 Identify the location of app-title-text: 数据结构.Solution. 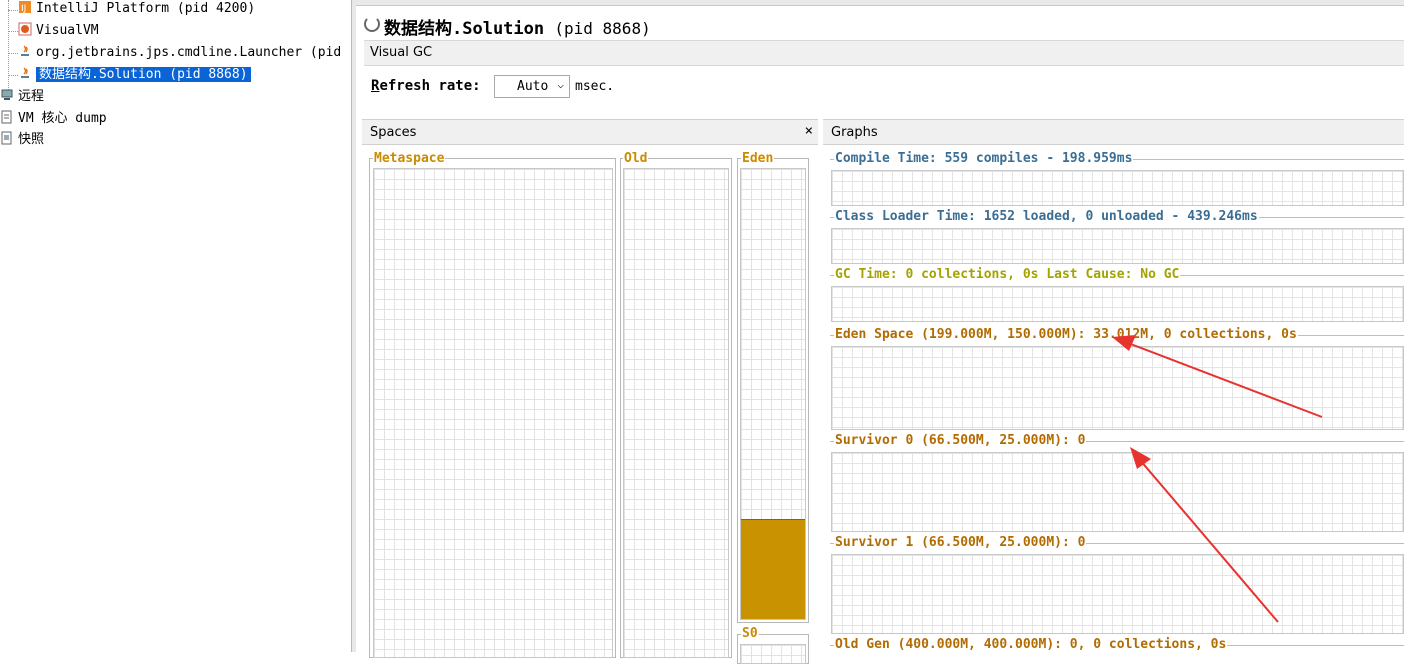
(464, 29).